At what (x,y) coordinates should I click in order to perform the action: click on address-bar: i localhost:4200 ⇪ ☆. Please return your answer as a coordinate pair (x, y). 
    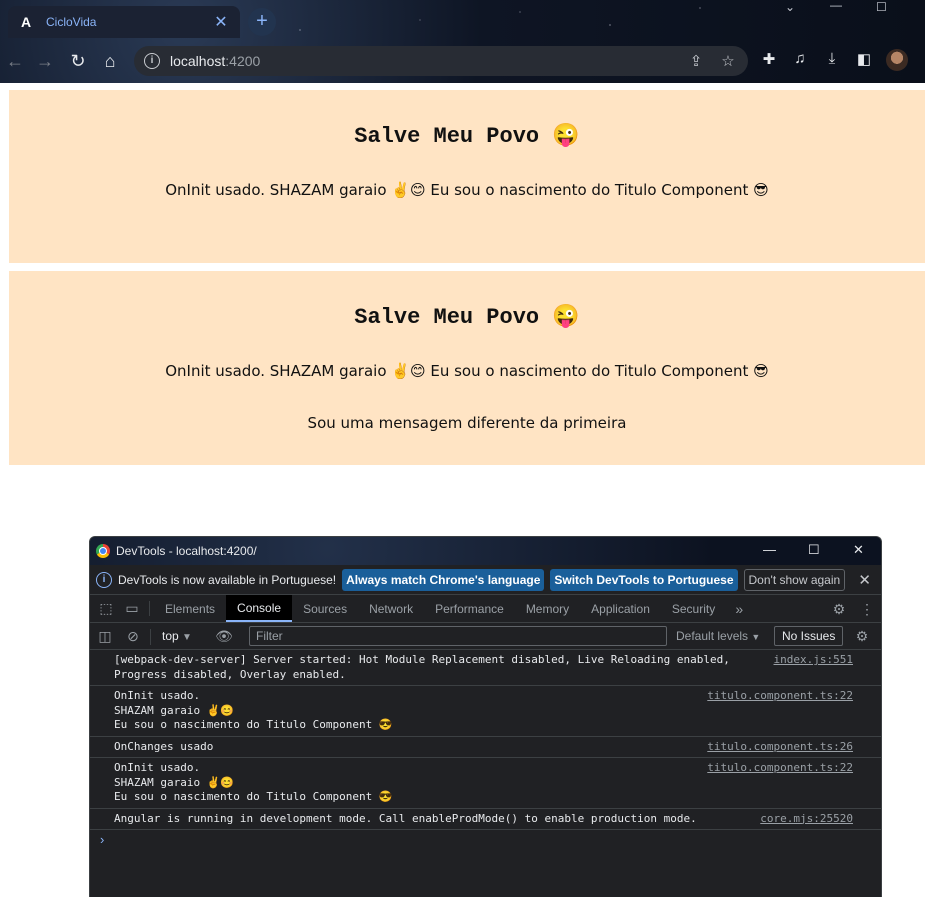
    Looking at the image, I should click on (441, 61).